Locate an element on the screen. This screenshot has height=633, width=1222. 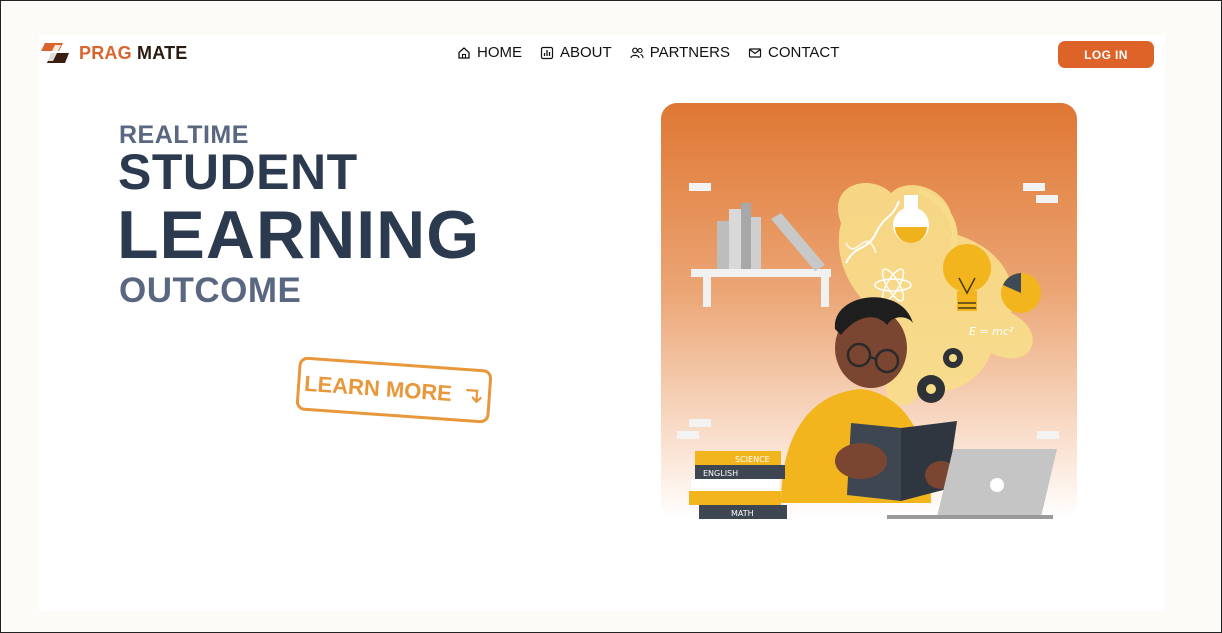
nav-partners: PARTNERS is located at coordinates (680, 52).